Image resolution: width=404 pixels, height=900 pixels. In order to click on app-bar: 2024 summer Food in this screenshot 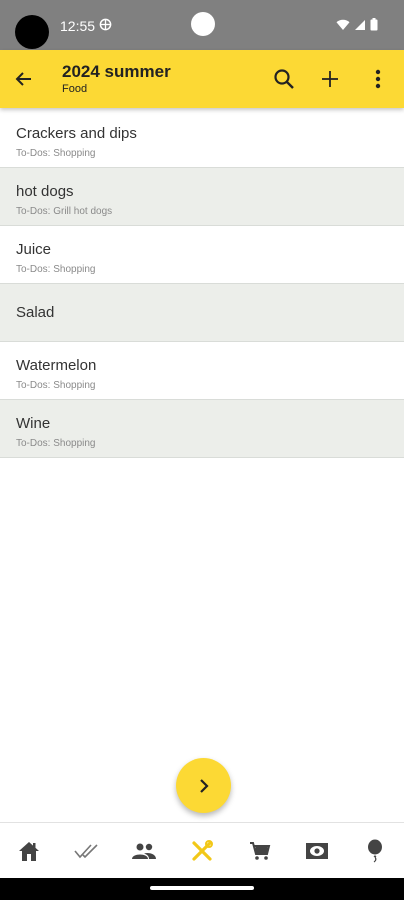, I will do `click(202, 79)`.